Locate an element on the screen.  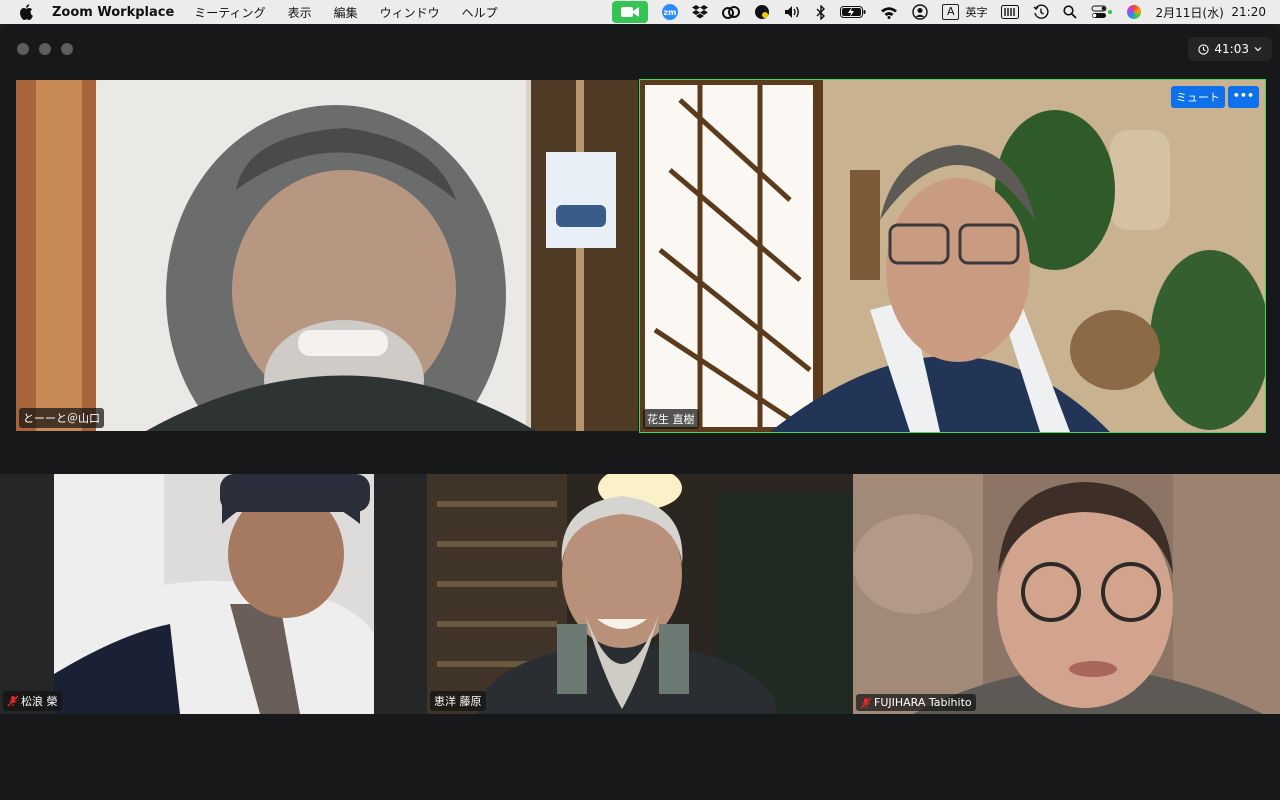
zoom-status-icon: zm is located at coordinates (669, 12).